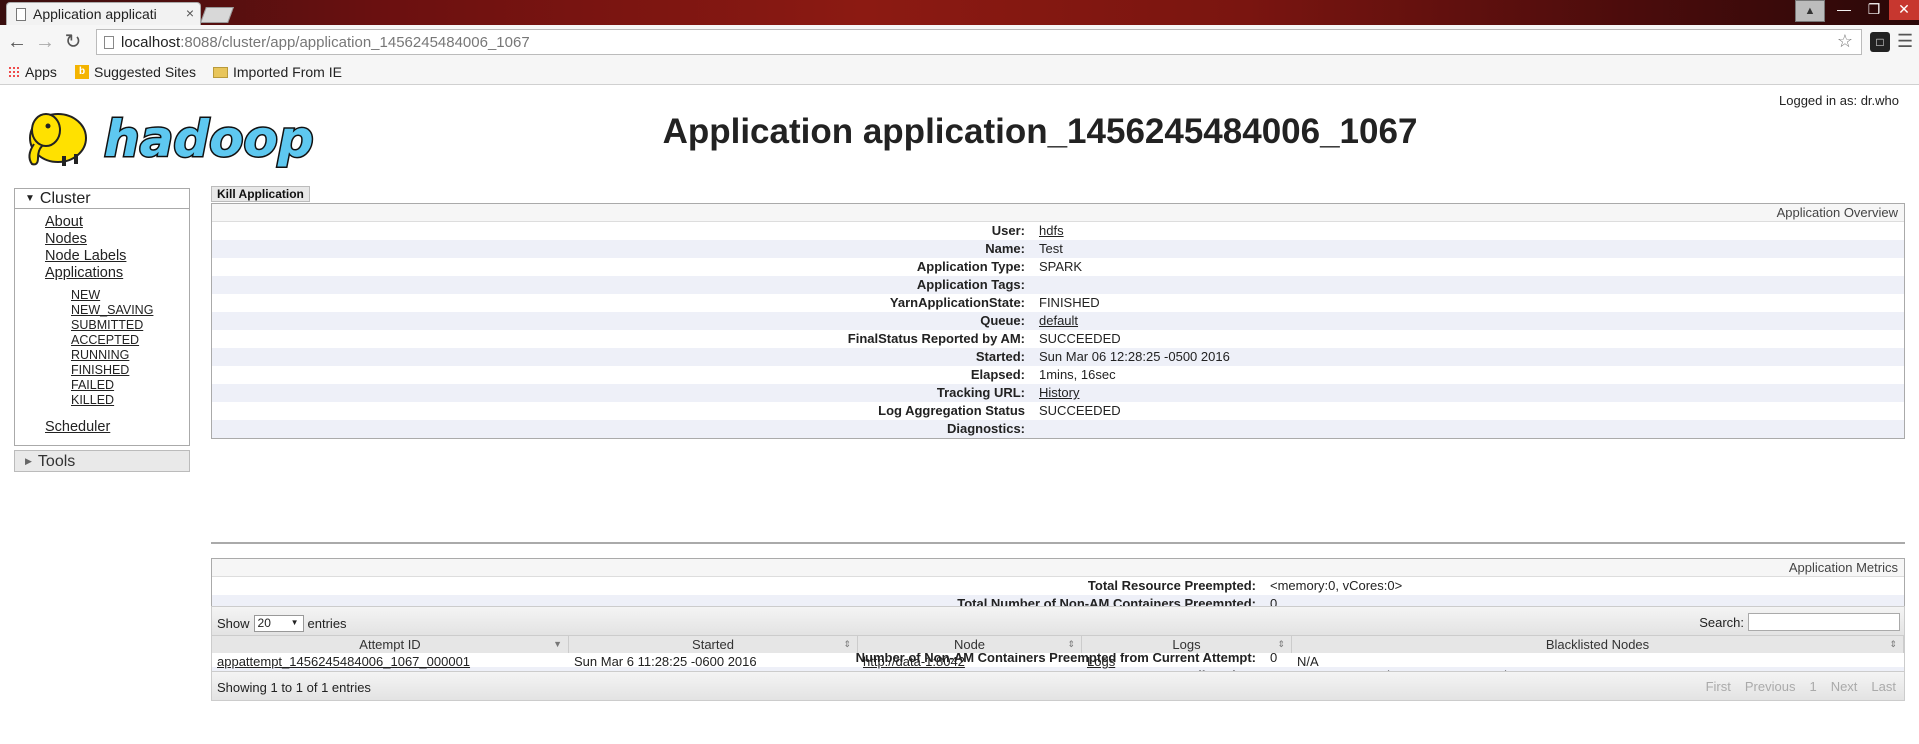  Describe the element at coordinates (1058, 213) in the screenshot. I see `overview-title: Application Overview` at that location.